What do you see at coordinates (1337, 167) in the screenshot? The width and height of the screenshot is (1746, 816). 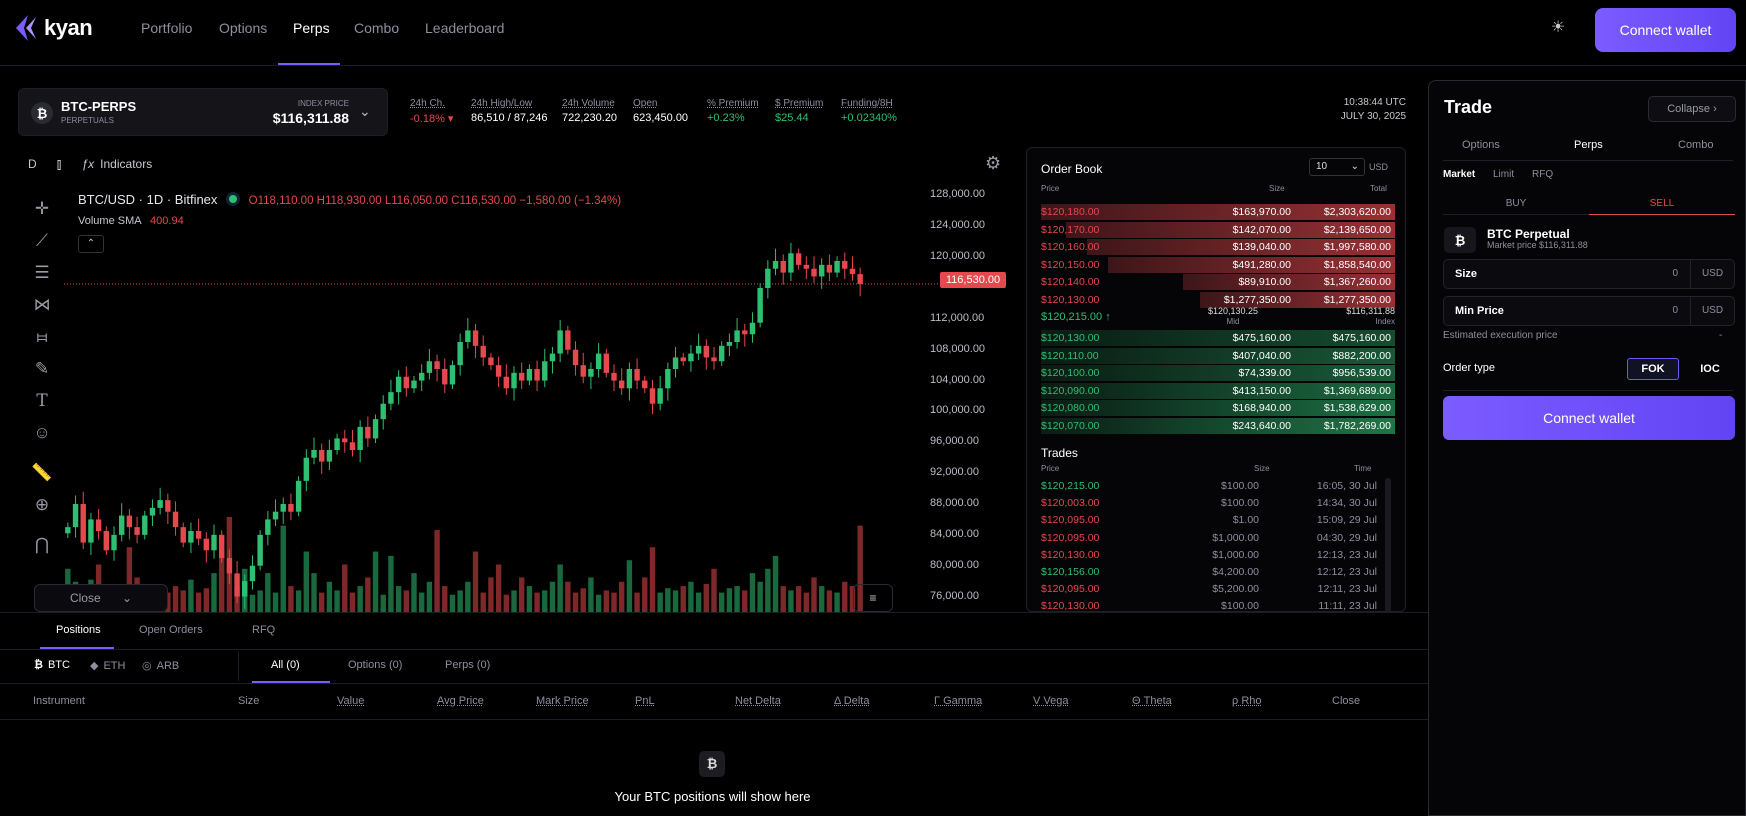 I see `depth-select: 10 ⌄` at bounding box center [1337, 167].